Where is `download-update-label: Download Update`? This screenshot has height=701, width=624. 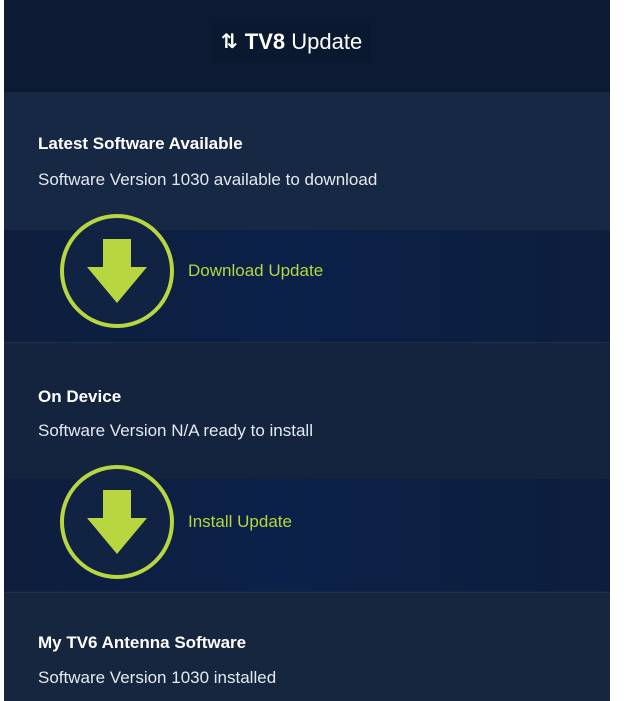 download-update-label: Download Update is located at coordinates (256, 270).